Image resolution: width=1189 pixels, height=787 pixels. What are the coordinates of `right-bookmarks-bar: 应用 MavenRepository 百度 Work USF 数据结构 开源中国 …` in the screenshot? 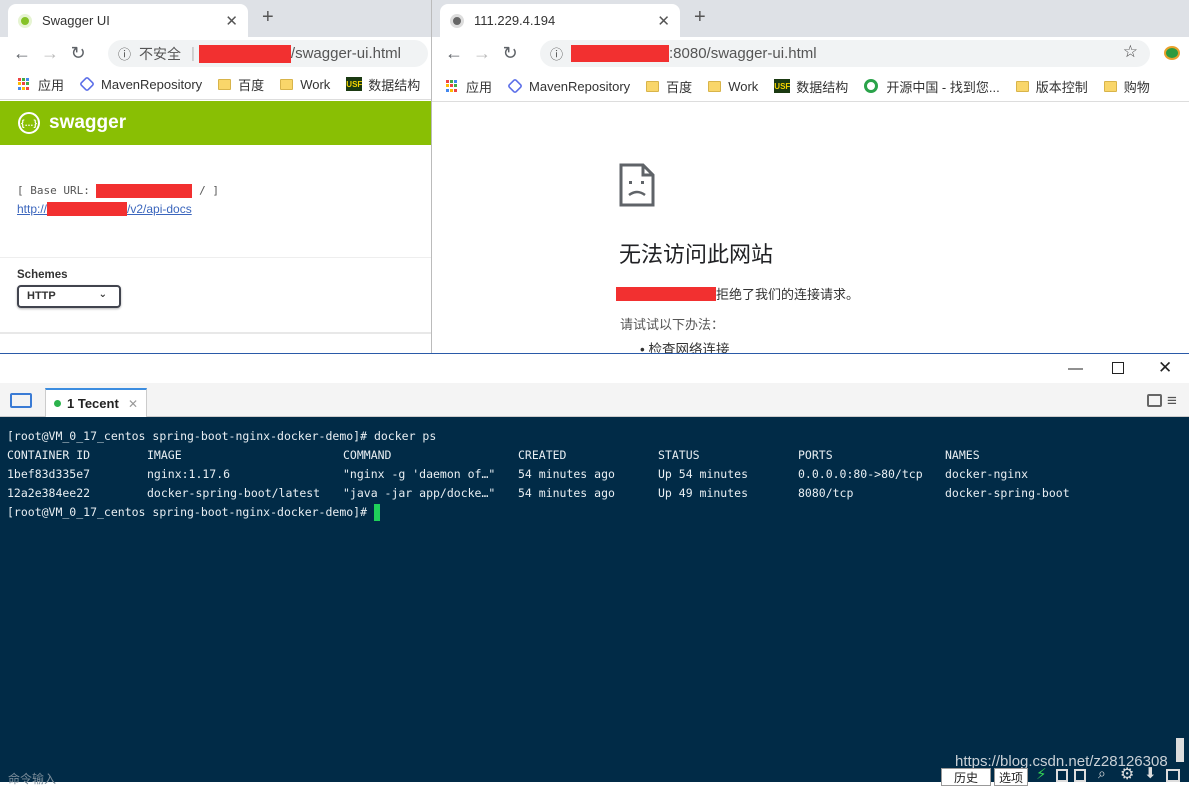 It's located at (810, 86).